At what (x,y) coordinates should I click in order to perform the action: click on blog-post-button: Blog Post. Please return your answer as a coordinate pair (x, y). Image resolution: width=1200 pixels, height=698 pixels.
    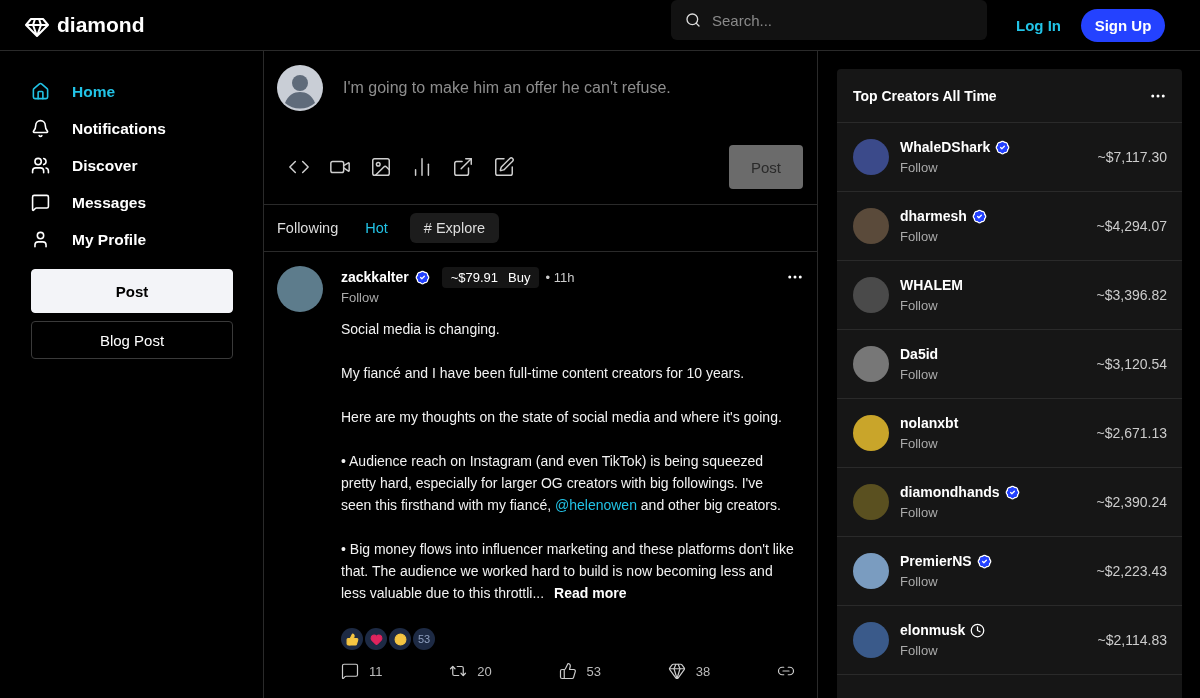
    Looking at the image, I should click on (132, 340).